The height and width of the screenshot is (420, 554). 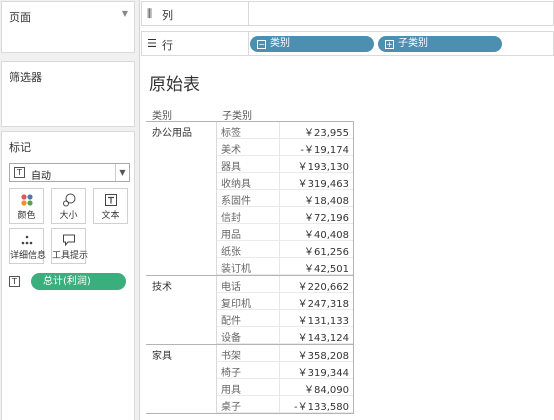 I want to click on columns-label: 列, so click(x=167, y=15).